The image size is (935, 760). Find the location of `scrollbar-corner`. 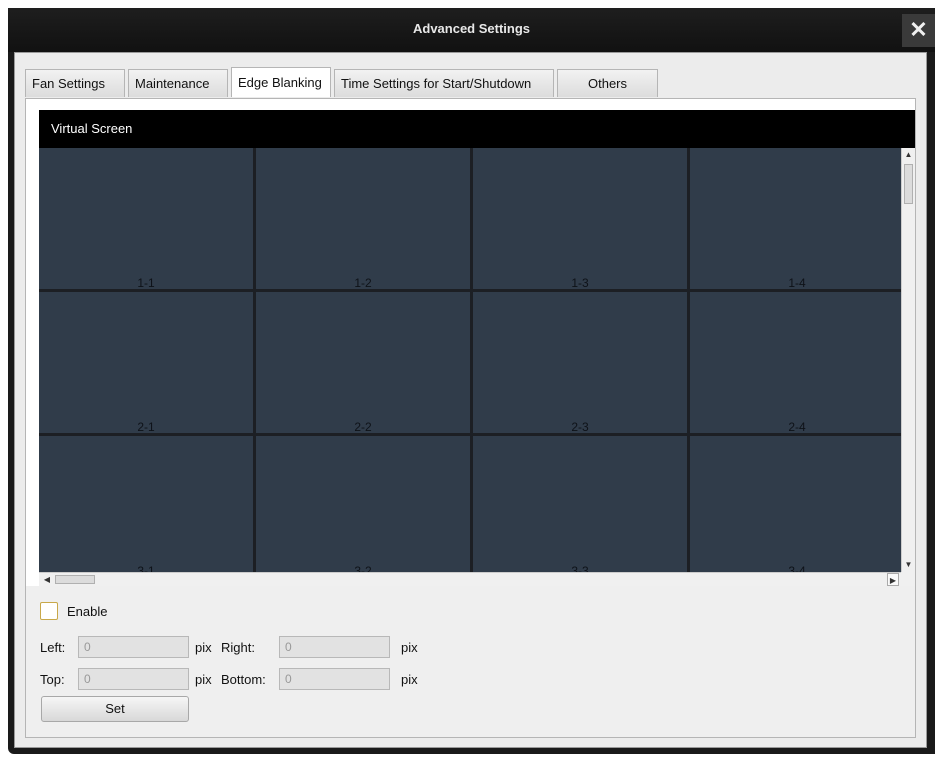

scrollbar-corner is located at coordinates (908, 579).